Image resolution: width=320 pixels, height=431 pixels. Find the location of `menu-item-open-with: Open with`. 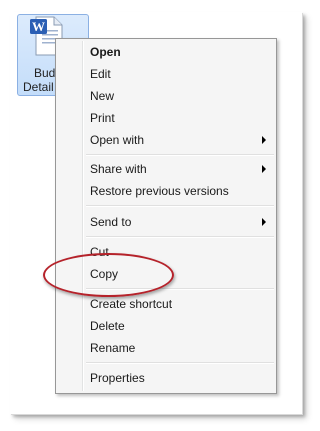

menu-item-open-with: Open with is located at coordinates (166, 140).